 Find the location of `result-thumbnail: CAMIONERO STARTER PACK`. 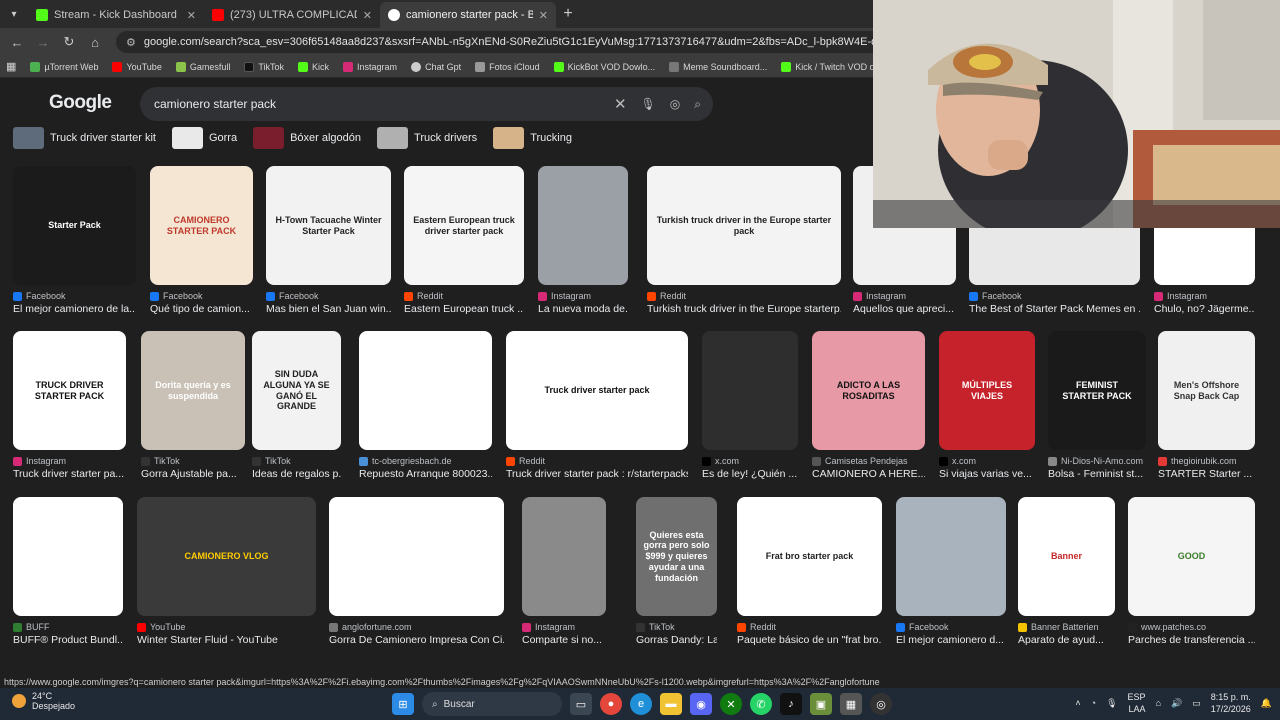

result-thumbnail: CAMIONERO STARTER PACK is located at coordinates (201, 225).